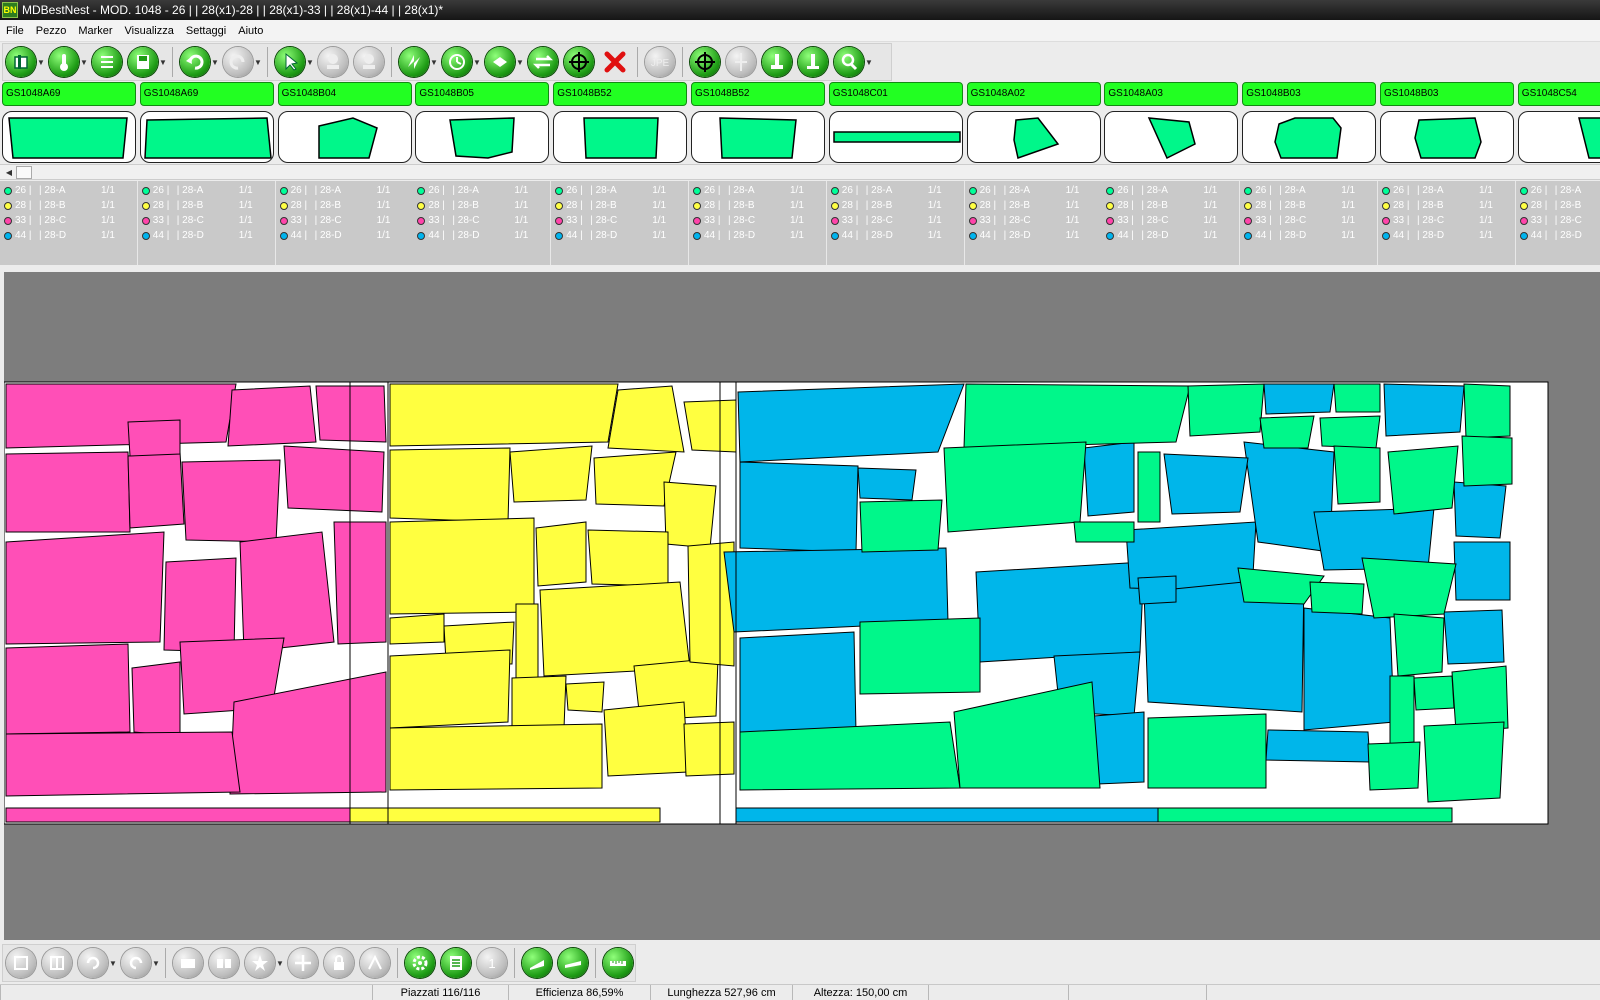 The width and height of the screenshot is (1600, 1000). I want to click on plotter-button, so click(537, 963).